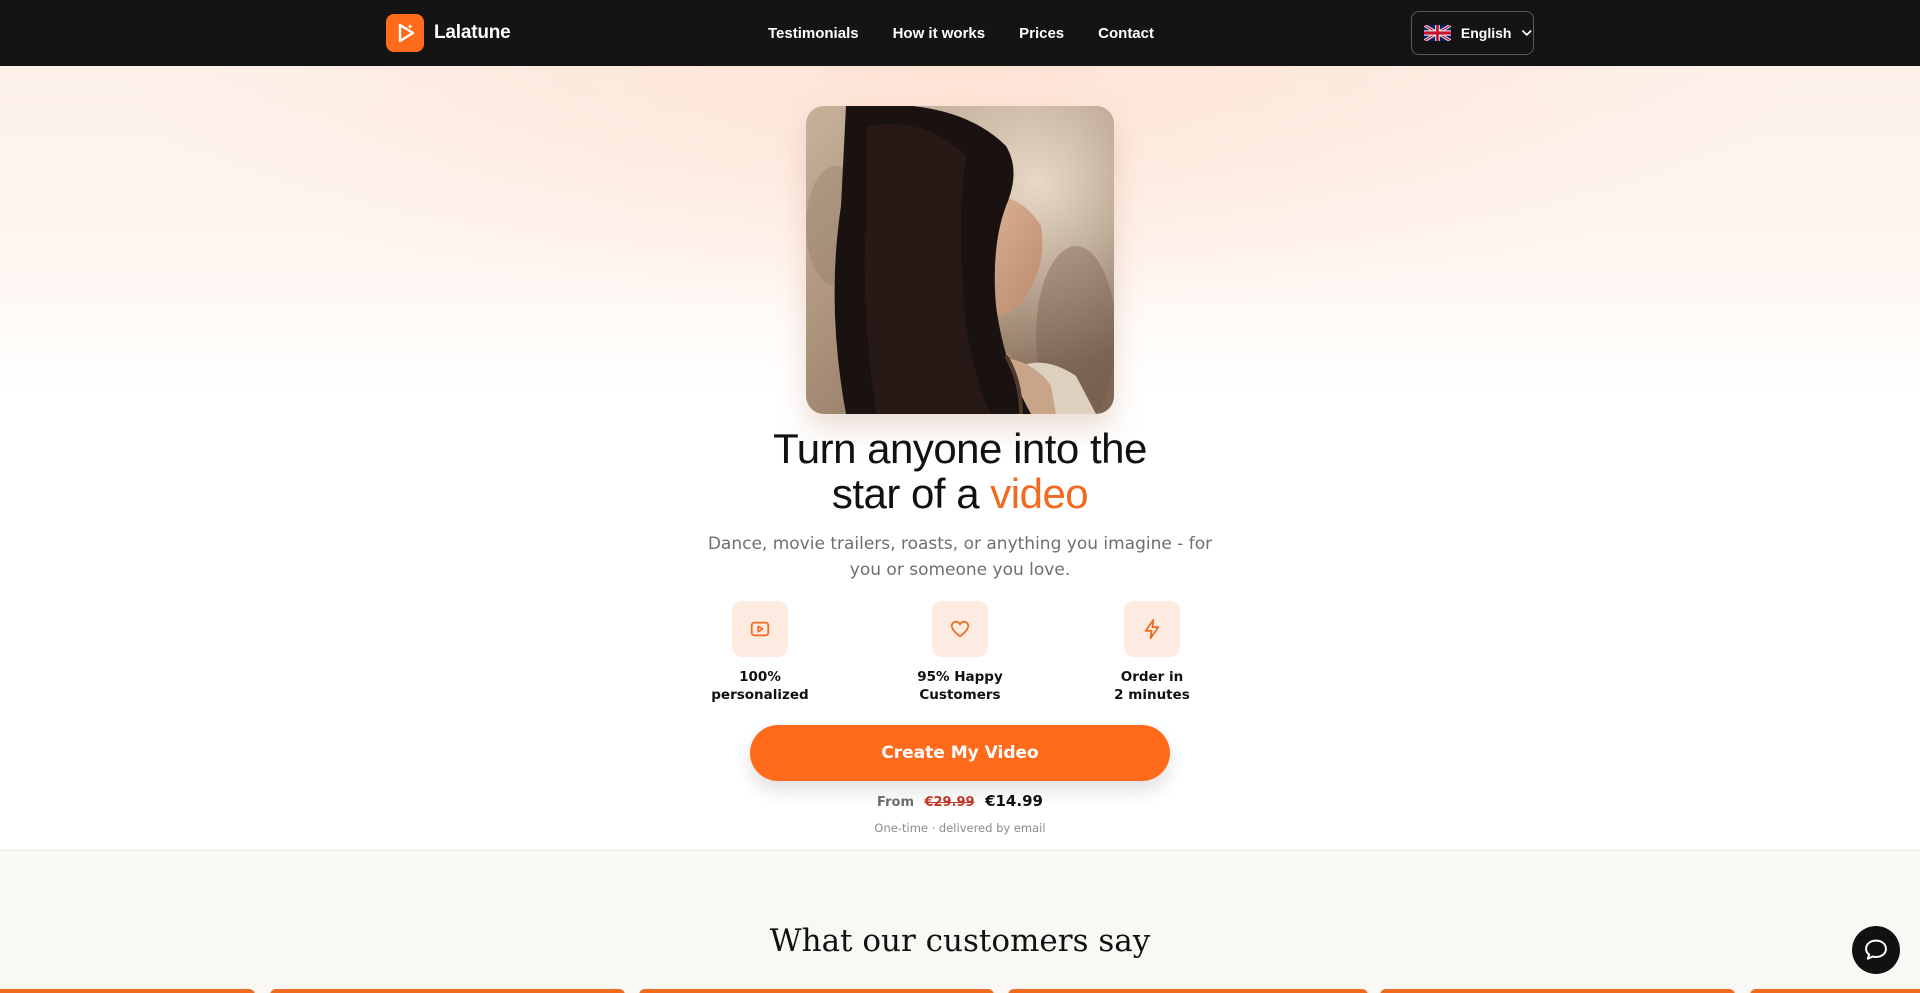  I want to click on nav-link-testimonials: Testimonials, so click(813, 33).